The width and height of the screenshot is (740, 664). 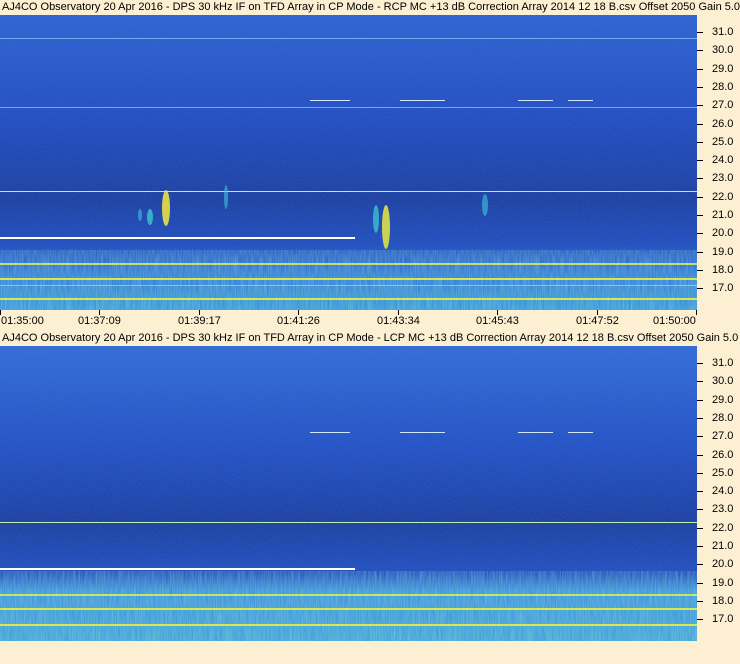 What do you see at coordinates (723, 251) in the screenshot?
I see `rcp-frequency-tick-label: 19.0` at bounding box center [723, 251].